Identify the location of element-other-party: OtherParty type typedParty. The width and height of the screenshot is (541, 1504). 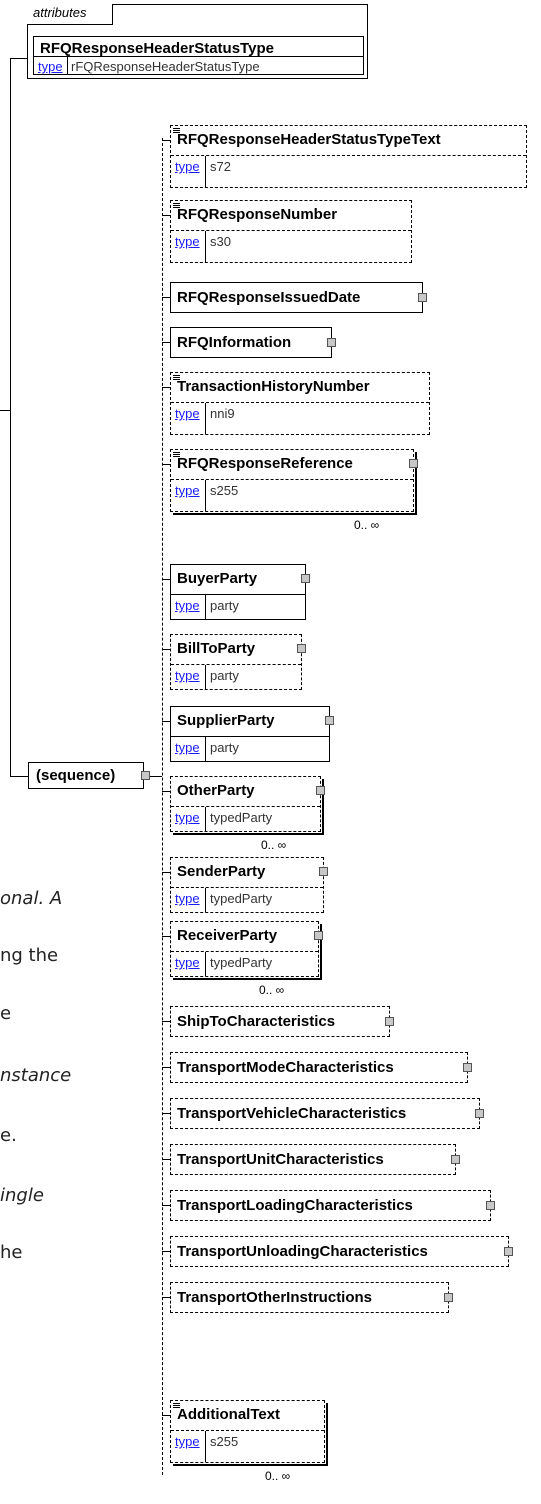
(245, 804).